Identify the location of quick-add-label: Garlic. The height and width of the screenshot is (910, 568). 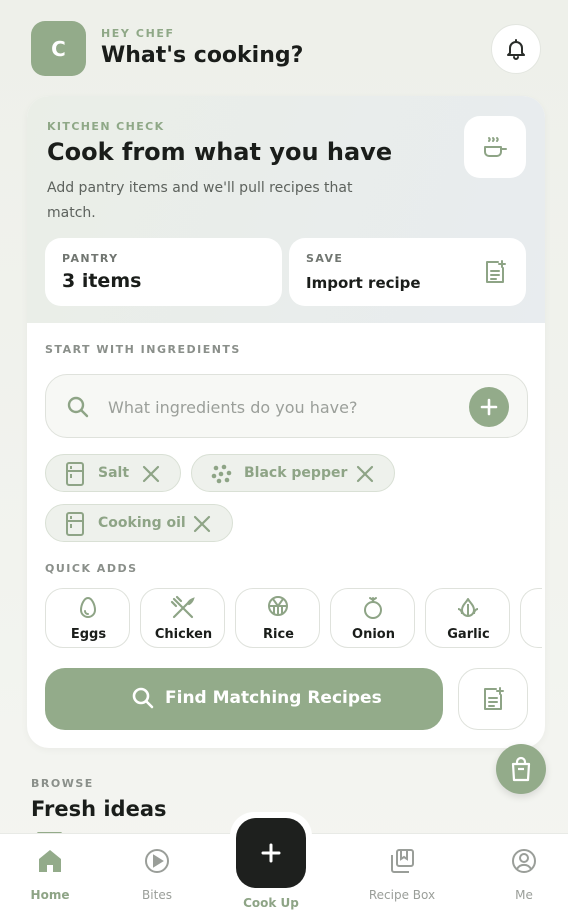
(468, 634).